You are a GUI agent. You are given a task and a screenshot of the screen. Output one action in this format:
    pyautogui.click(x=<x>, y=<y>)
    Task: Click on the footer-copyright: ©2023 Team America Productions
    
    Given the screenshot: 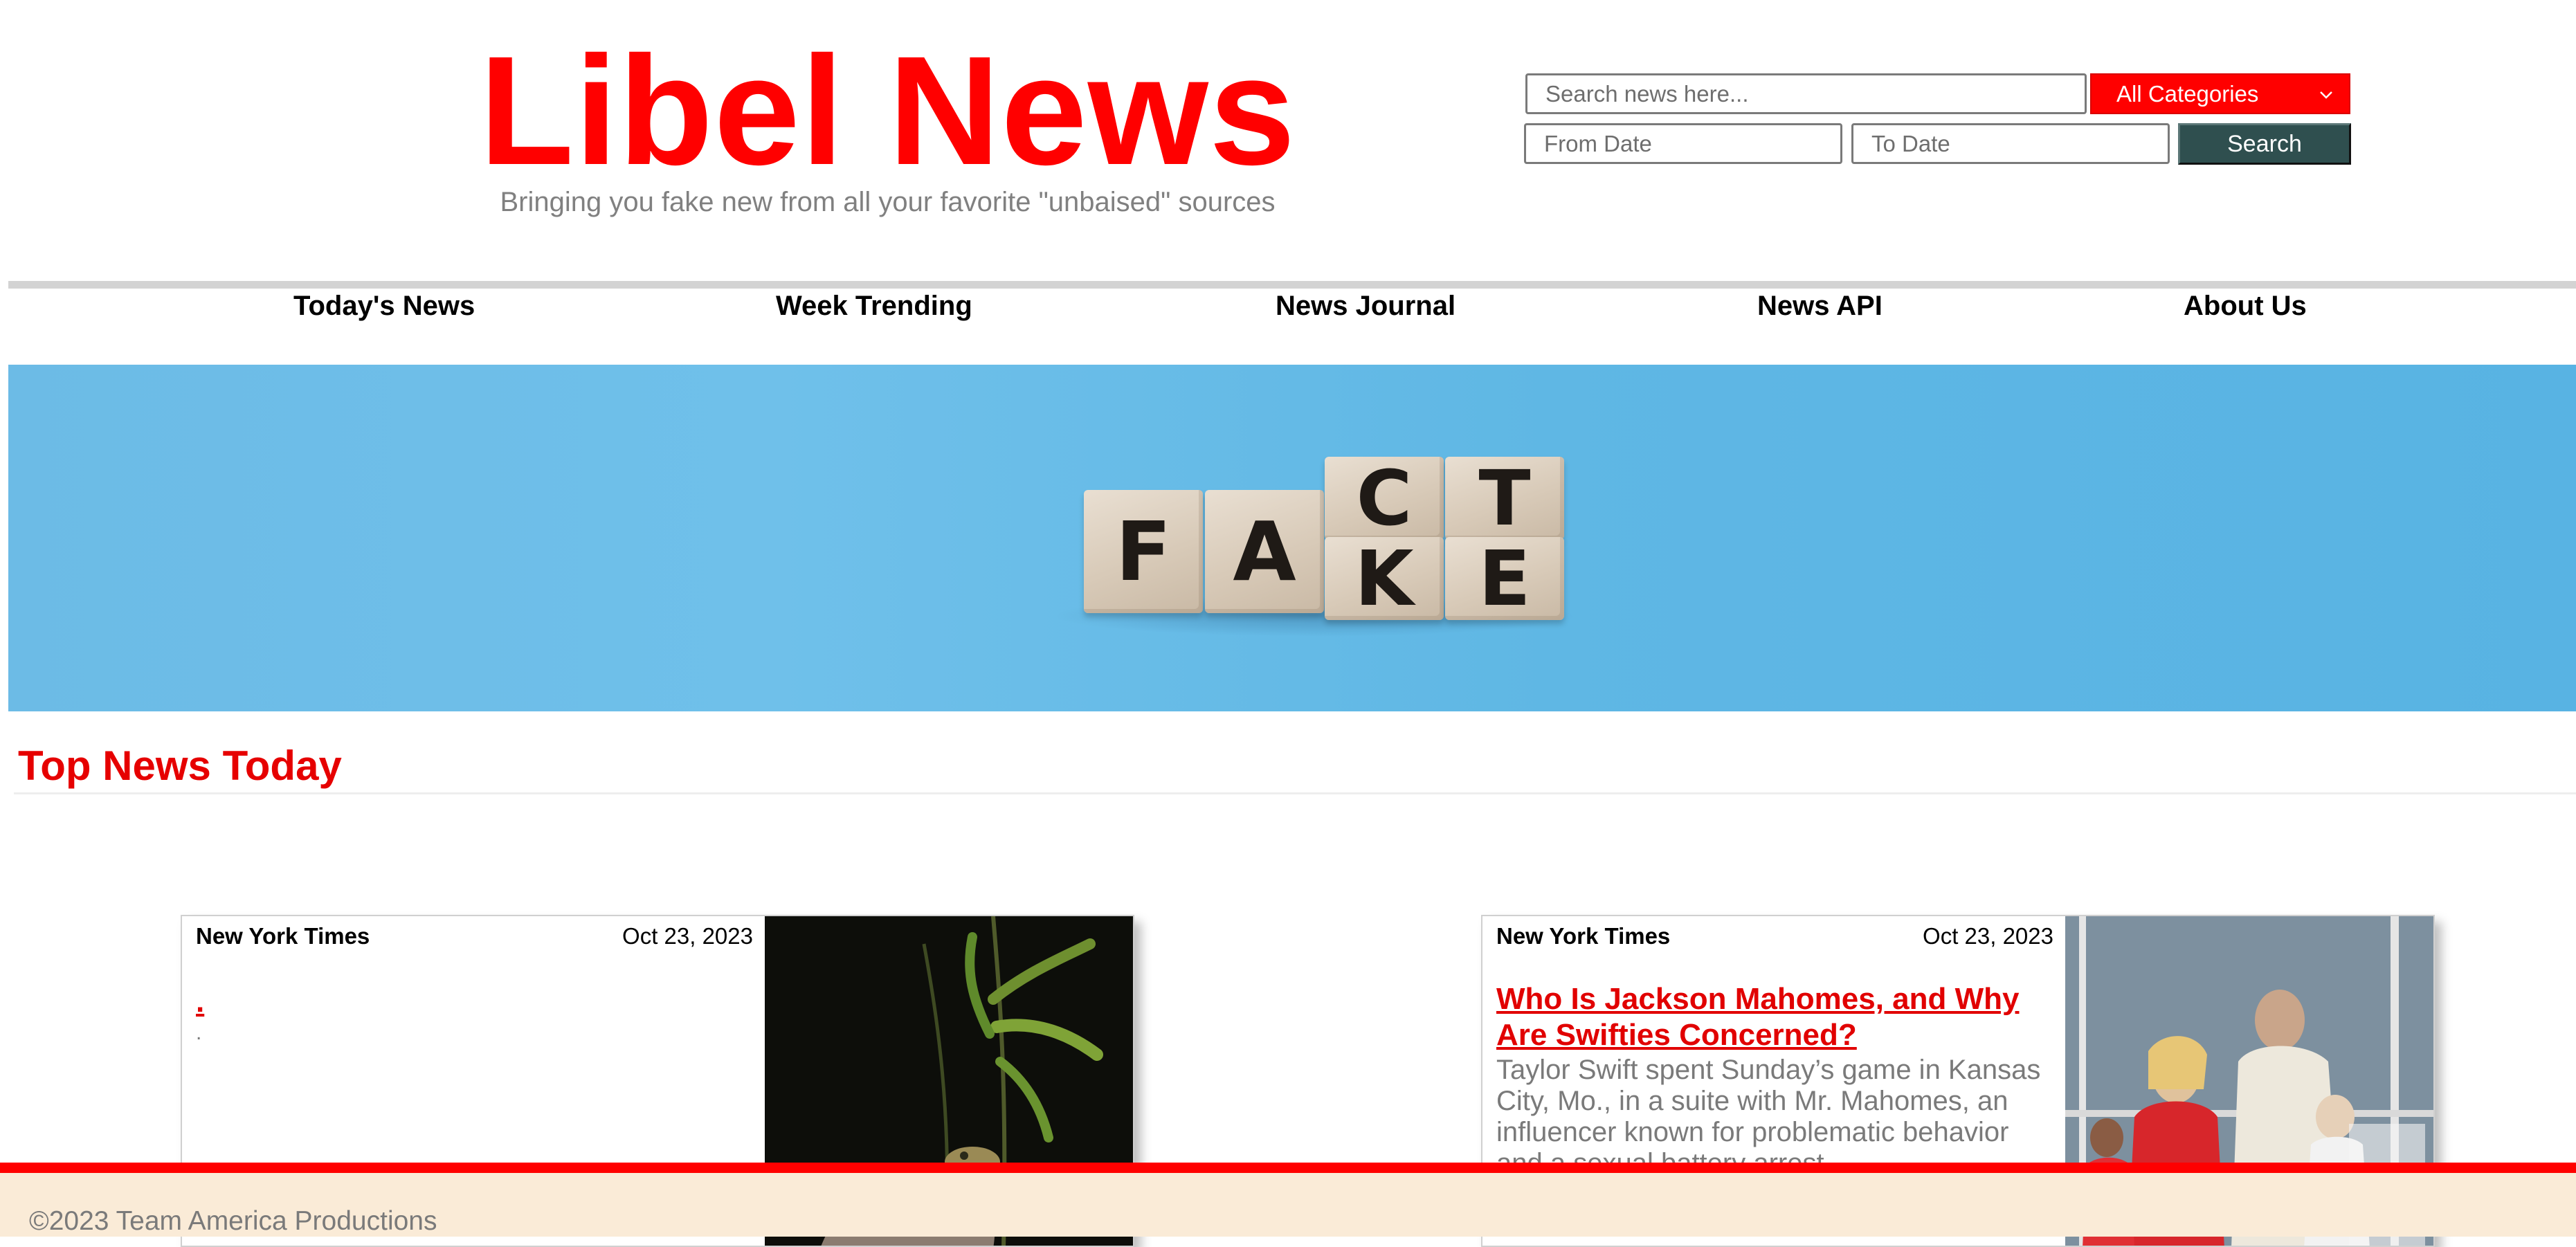 What is the action you would take?
    pyautogui.click(x=233, y=1221)
    